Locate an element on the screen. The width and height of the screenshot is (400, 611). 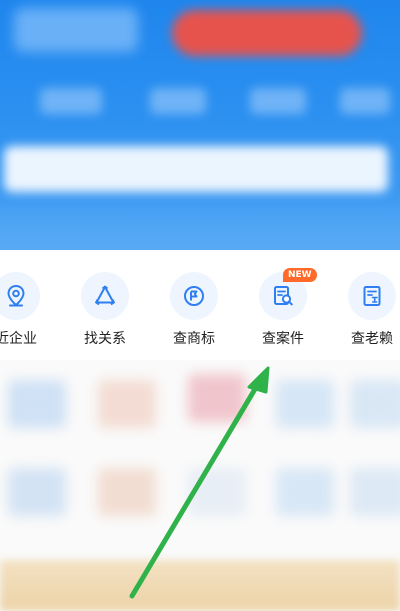
menu-item-nearby-companies: 近企业 is located at coordinates (26, 312).